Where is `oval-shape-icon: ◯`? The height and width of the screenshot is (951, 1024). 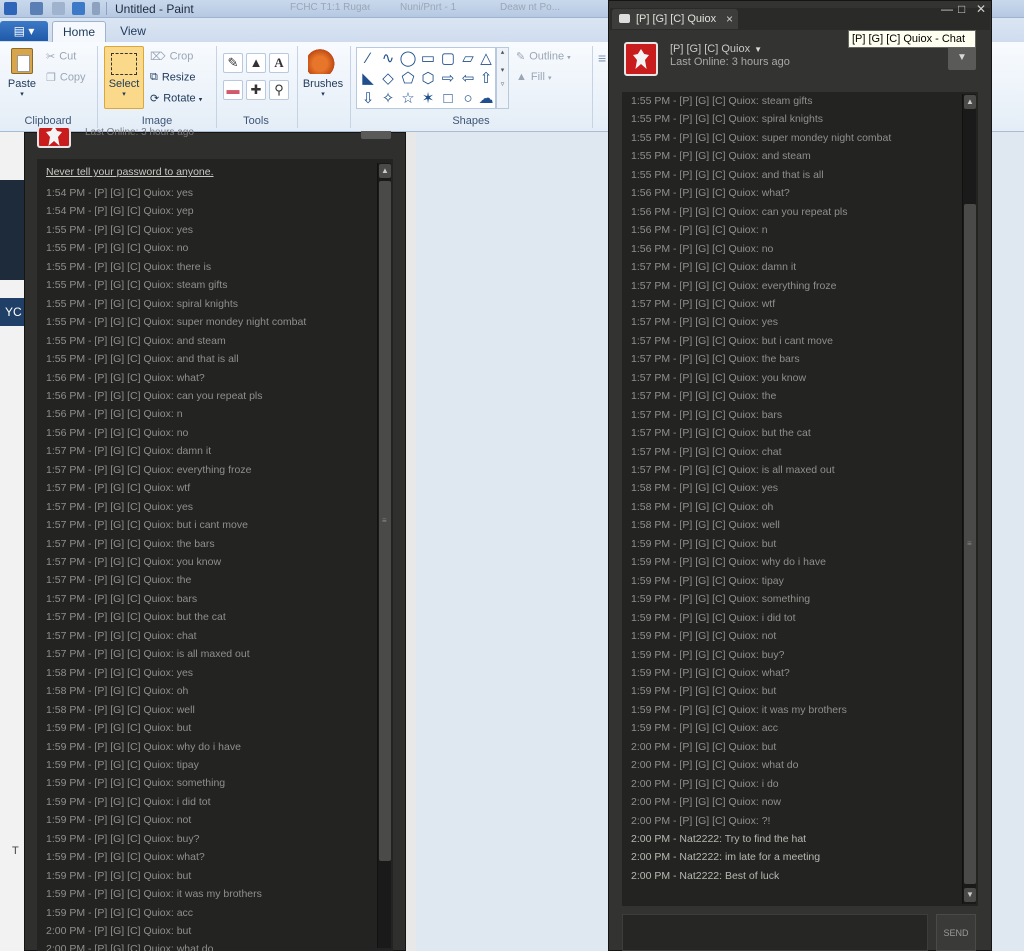
oval-shape-icon: ◯ is located at coordinates (408, 59).